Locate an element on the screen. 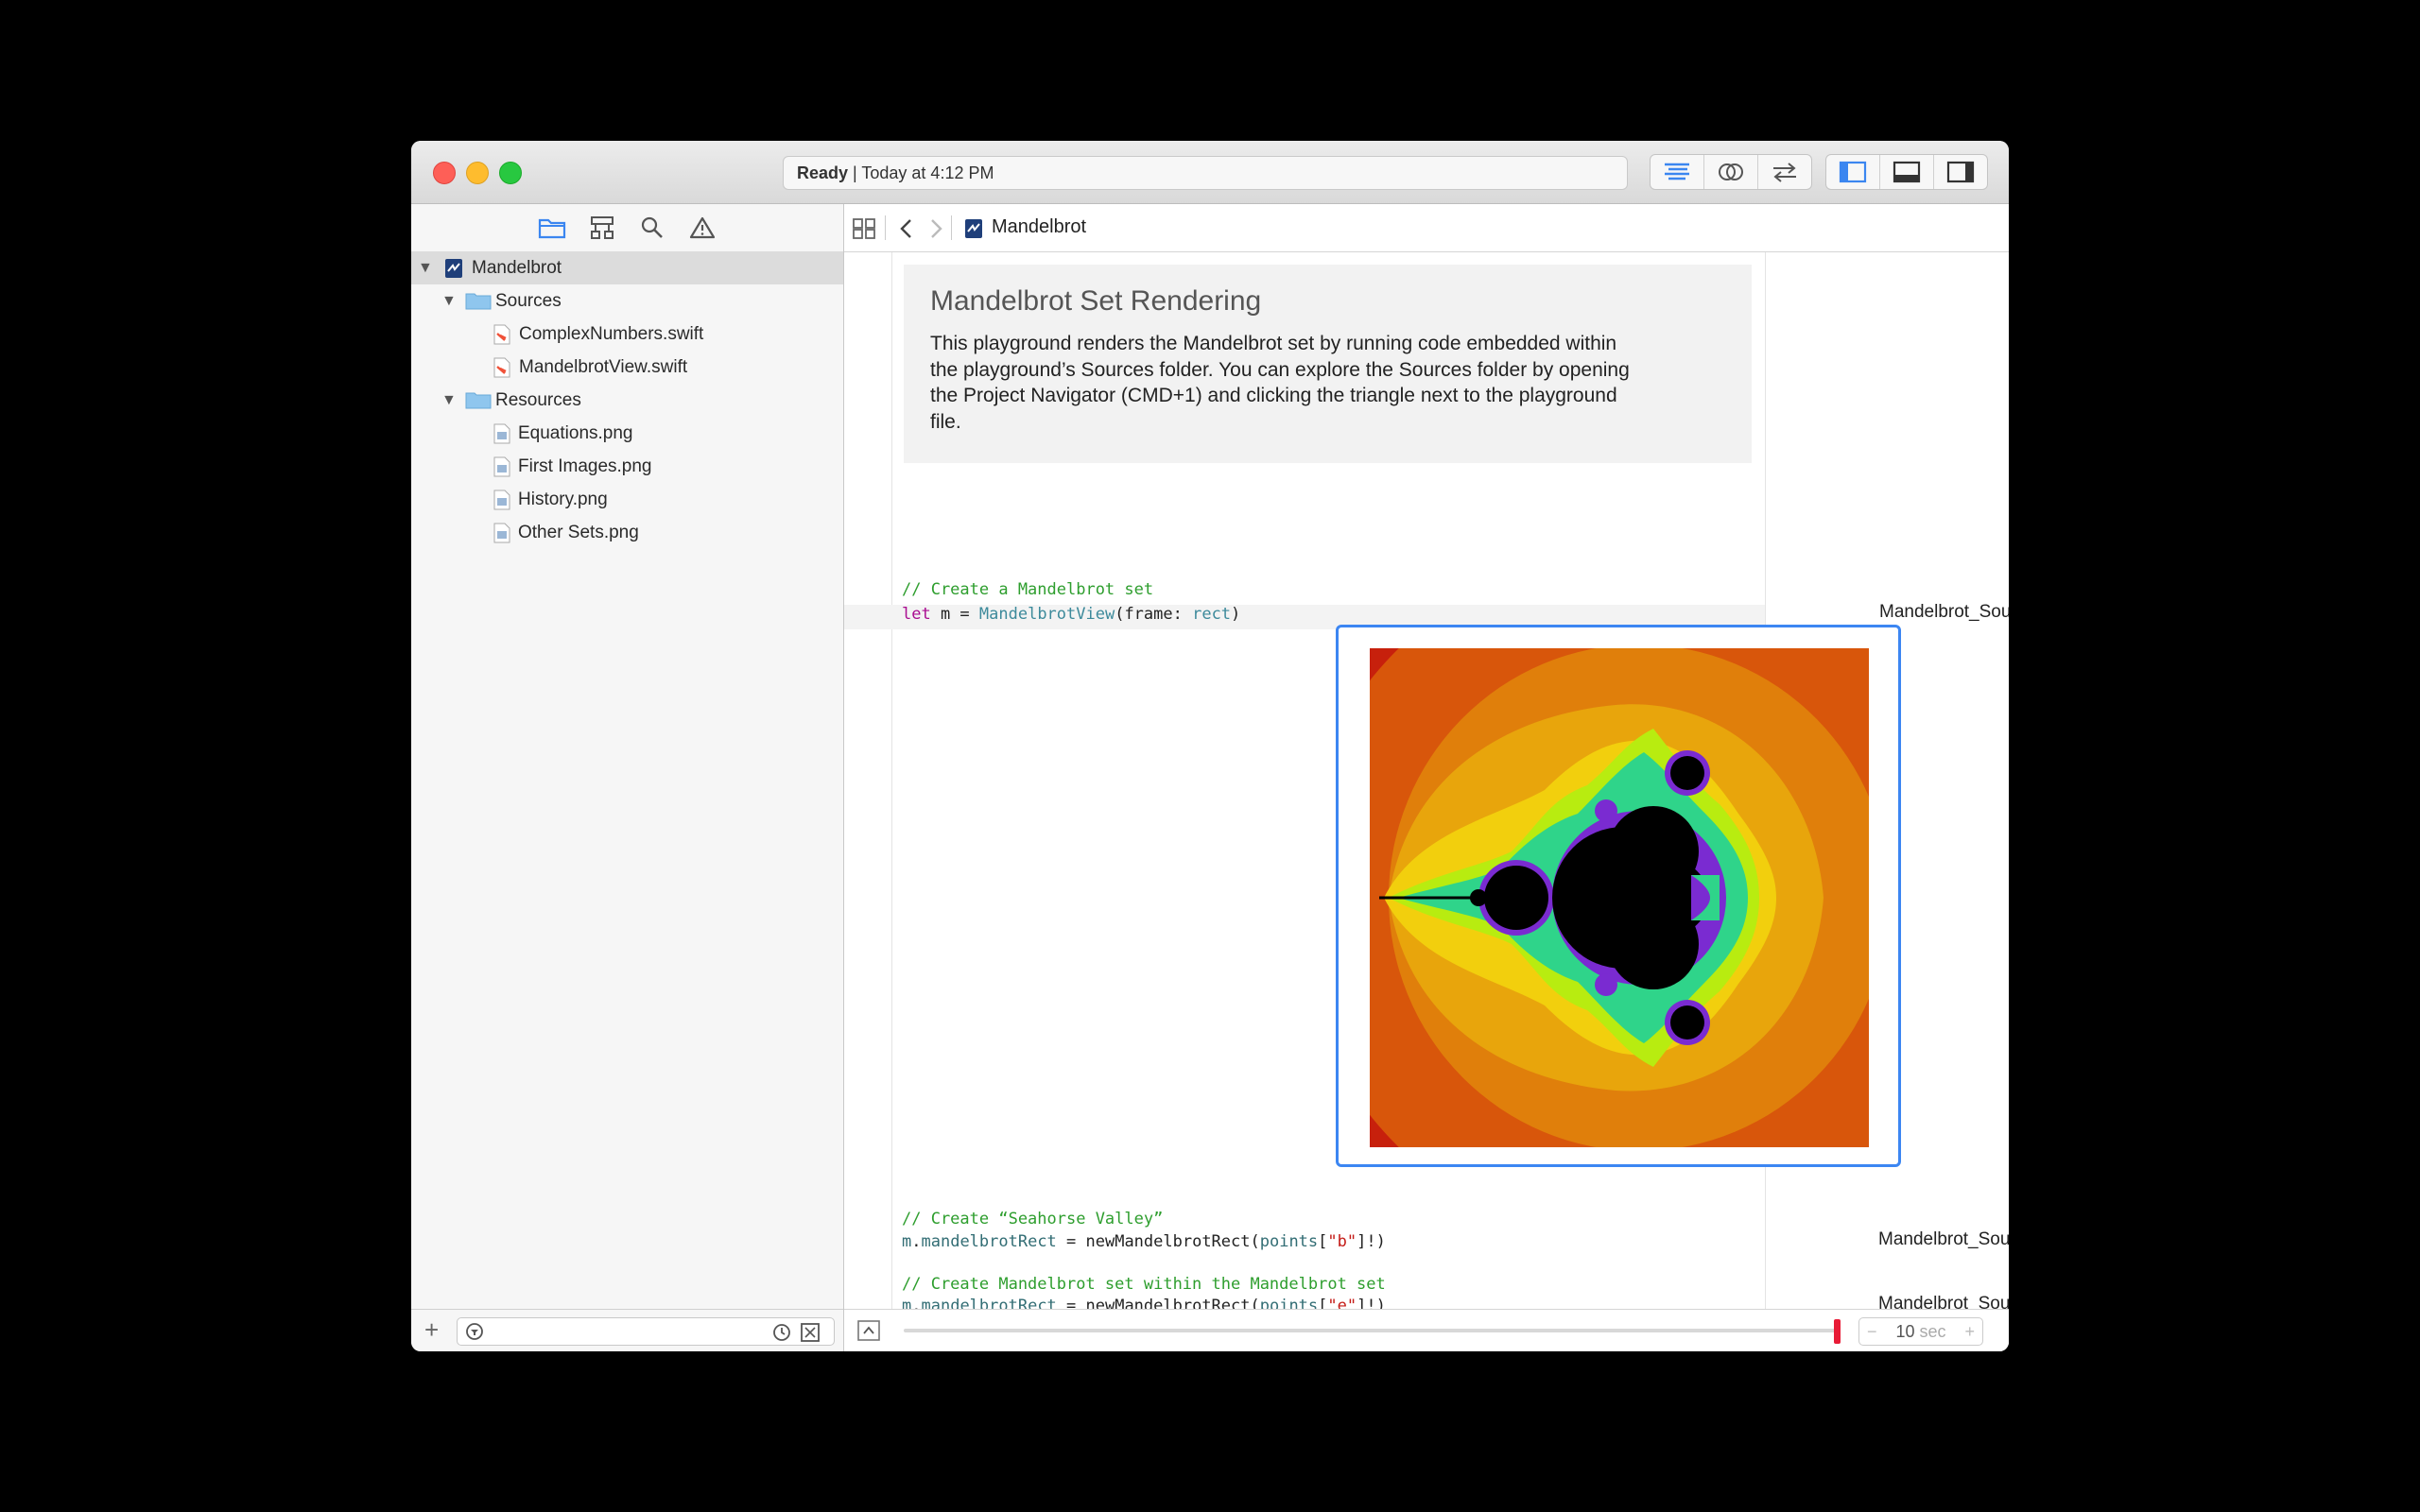 The width and height of the screenshot is (2420, 1512). tree-item-sources-folder: ▼ Sources is located at coordinates (627, 301).